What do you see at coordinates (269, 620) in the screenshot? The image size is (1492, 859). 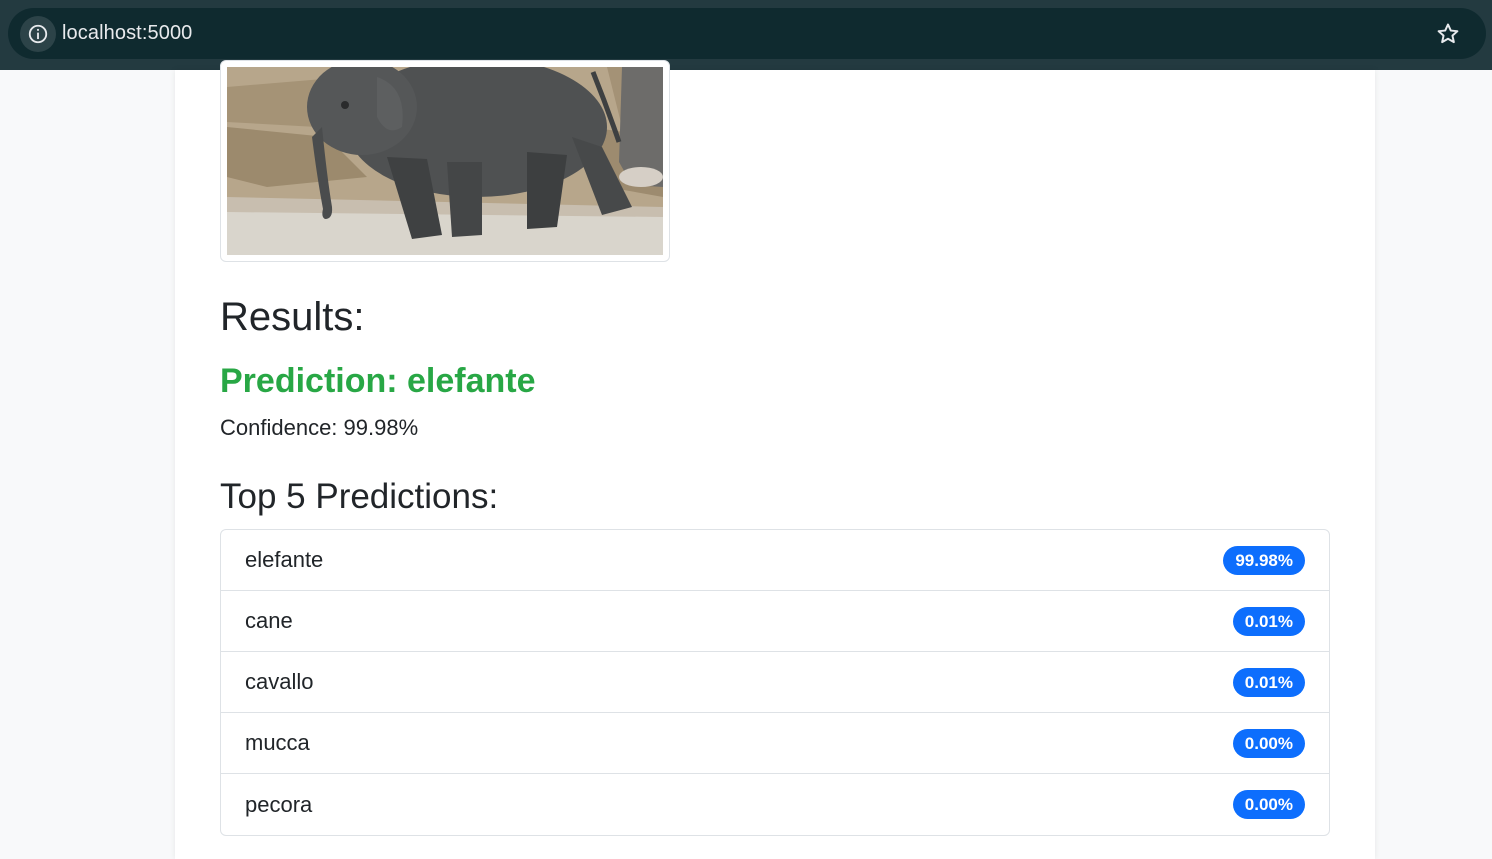 I see `prediction-label: cane` at bounding box center [269, 620].